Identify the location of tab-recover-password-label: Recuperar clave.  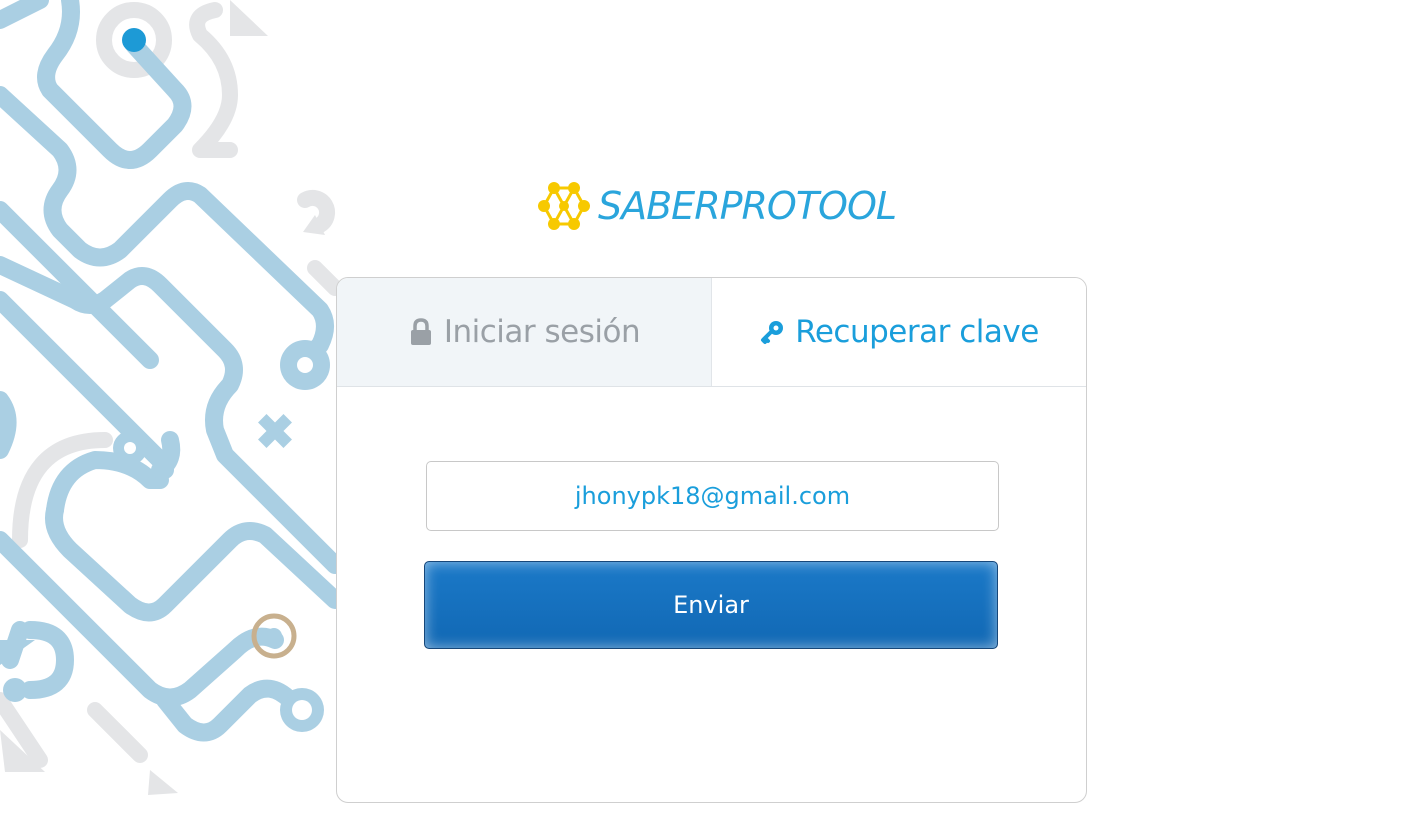
(917, 332).